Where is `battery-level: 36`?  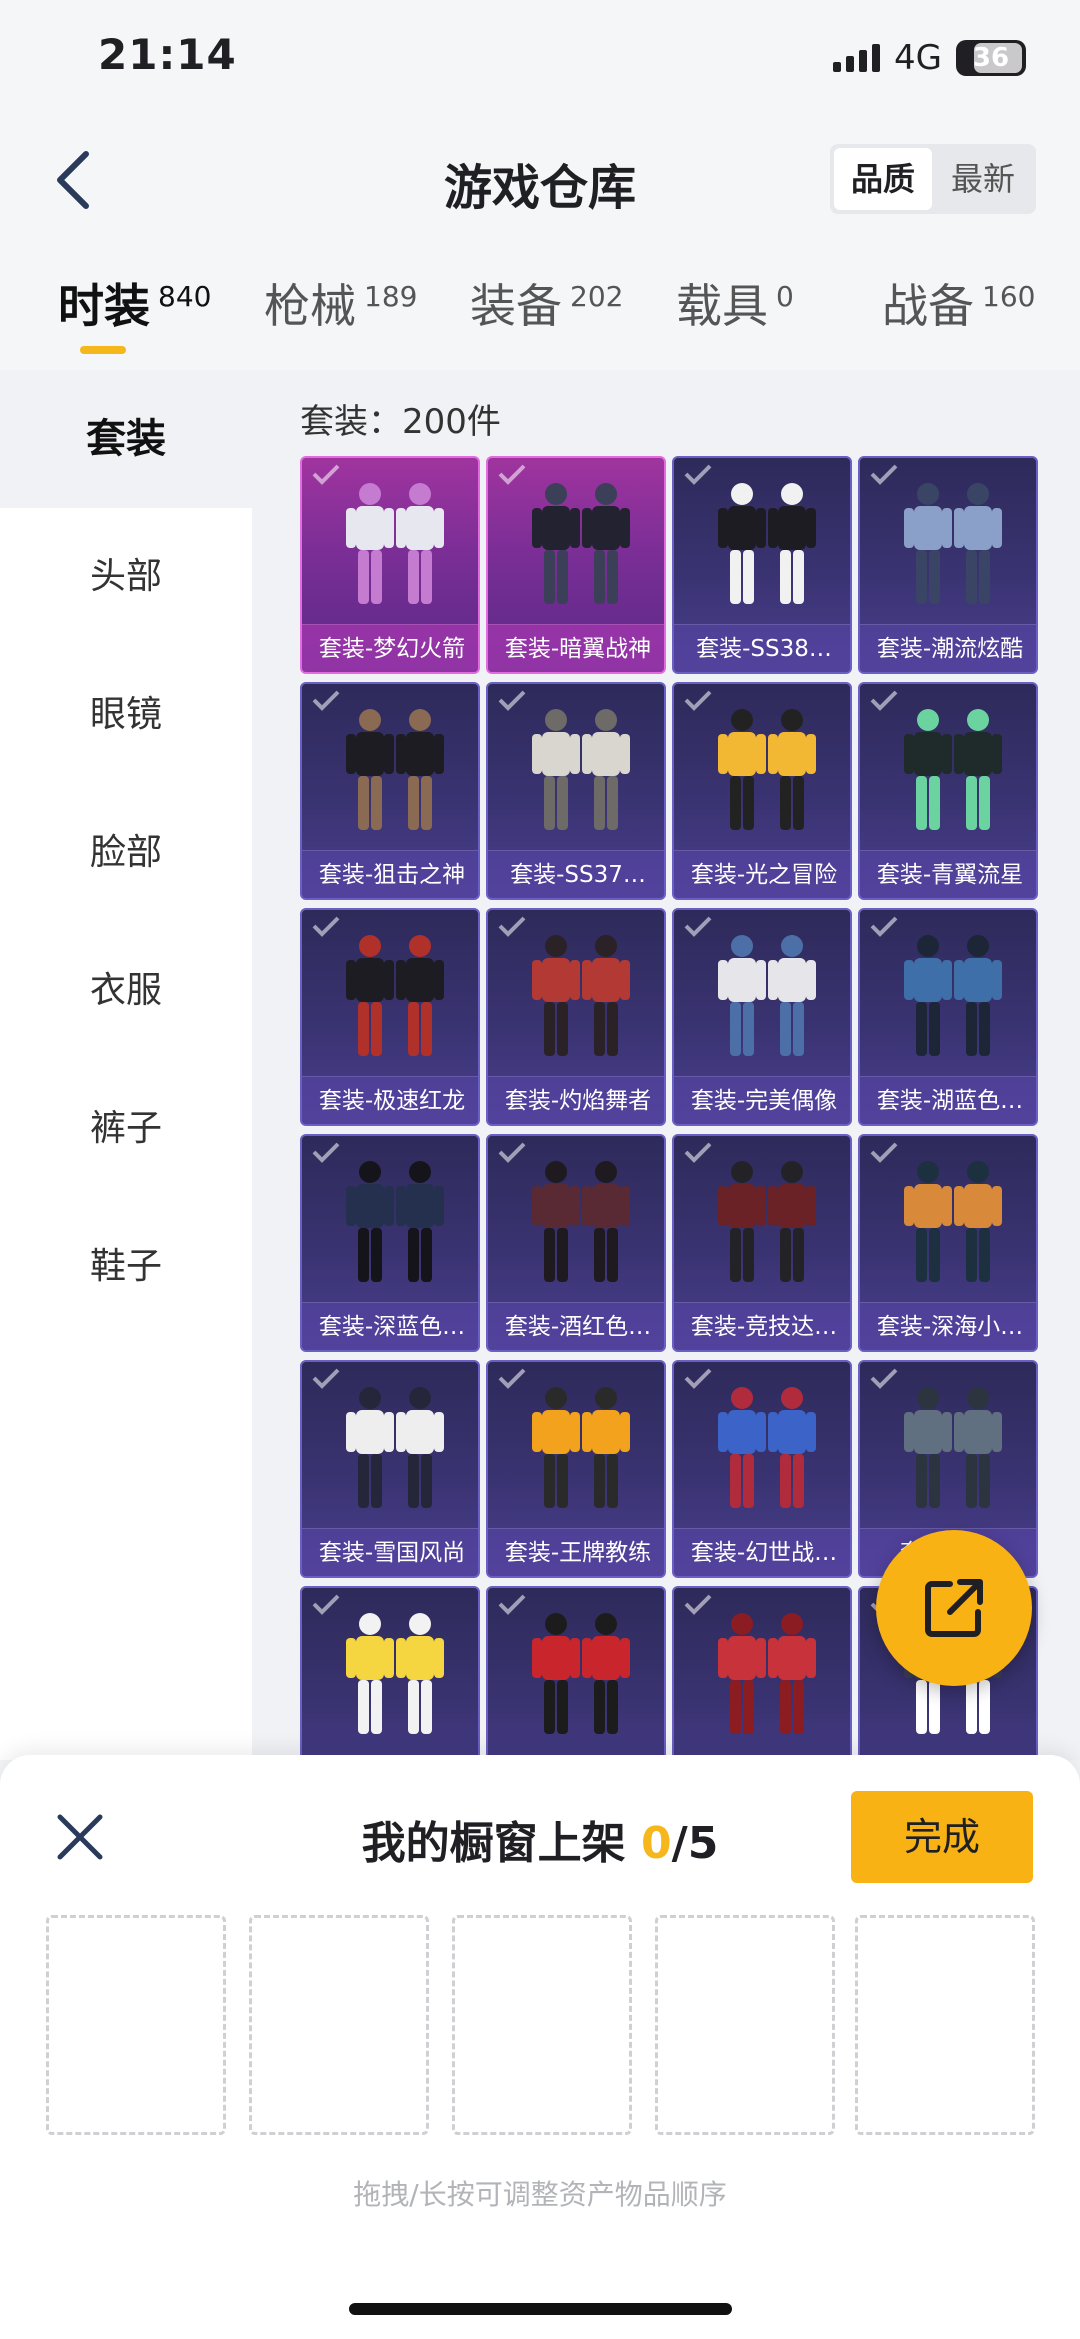
battery-level: 36 is located at coordinates (991, 58).